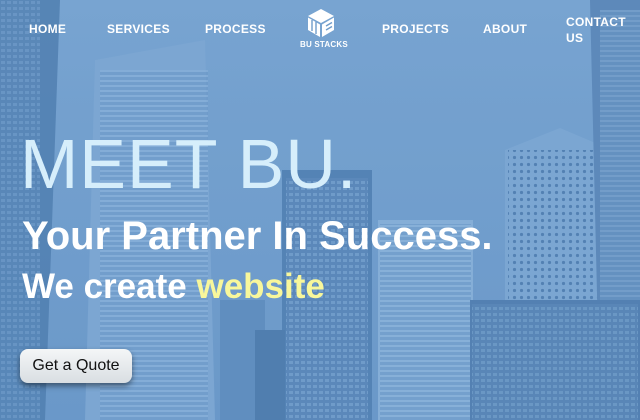  Describe the element at coordinates (104, 286) in the screenshot. I see `subline-prefix: We create` at that location.